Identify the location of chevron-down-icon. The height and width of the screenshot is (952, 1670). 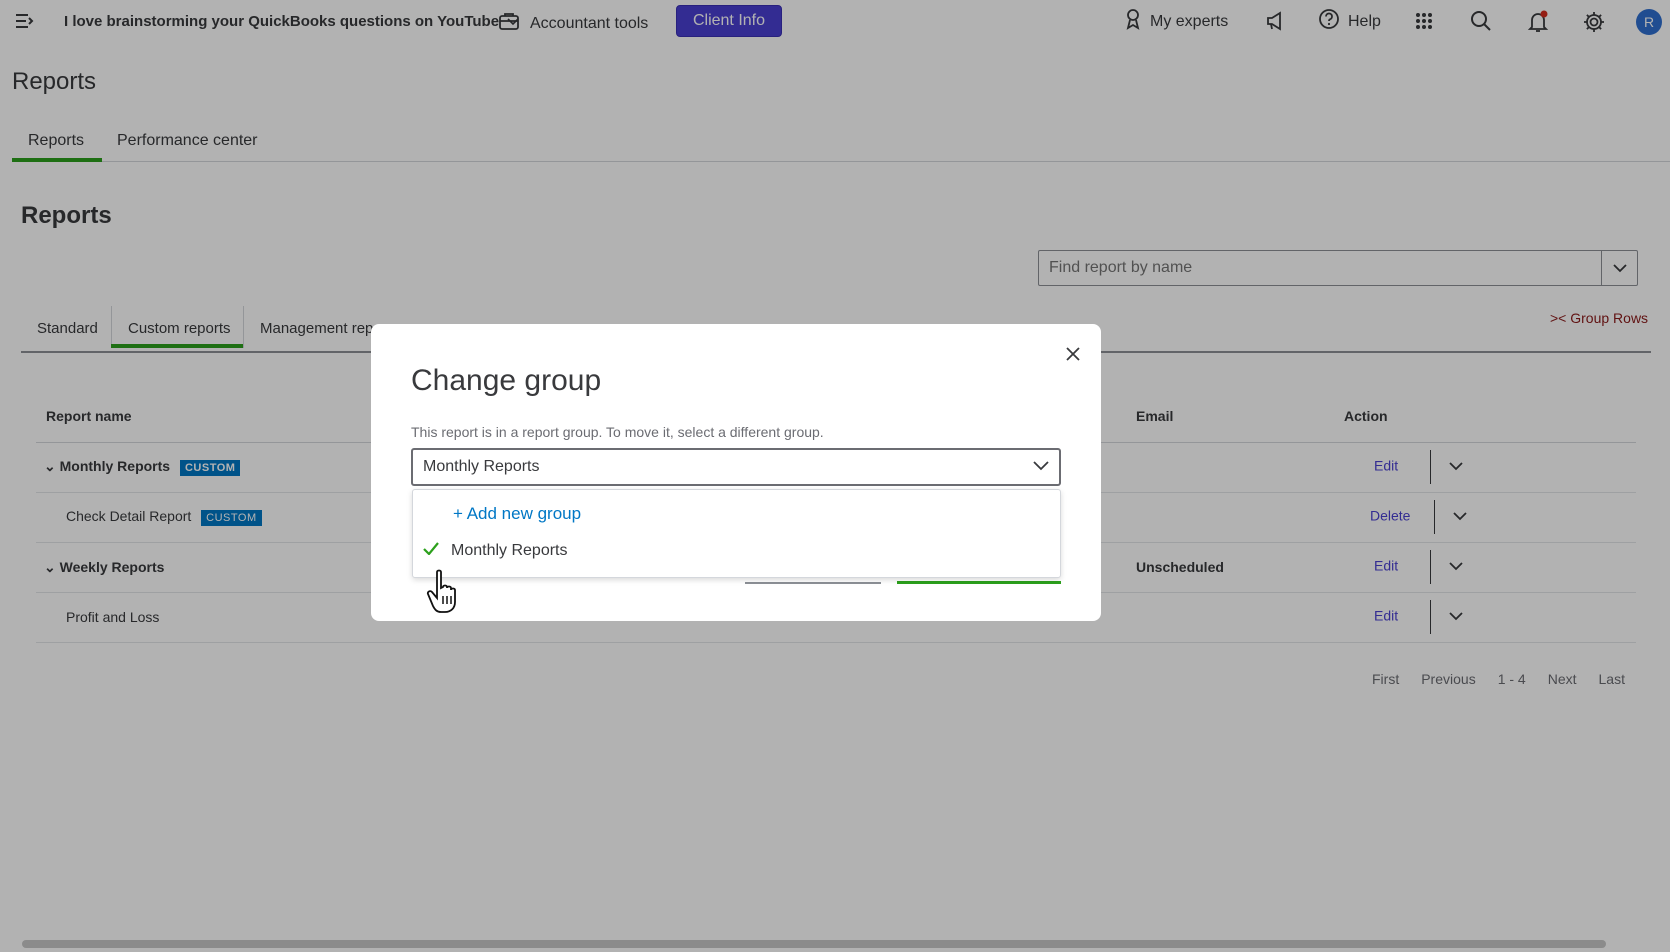
(1041, 467).